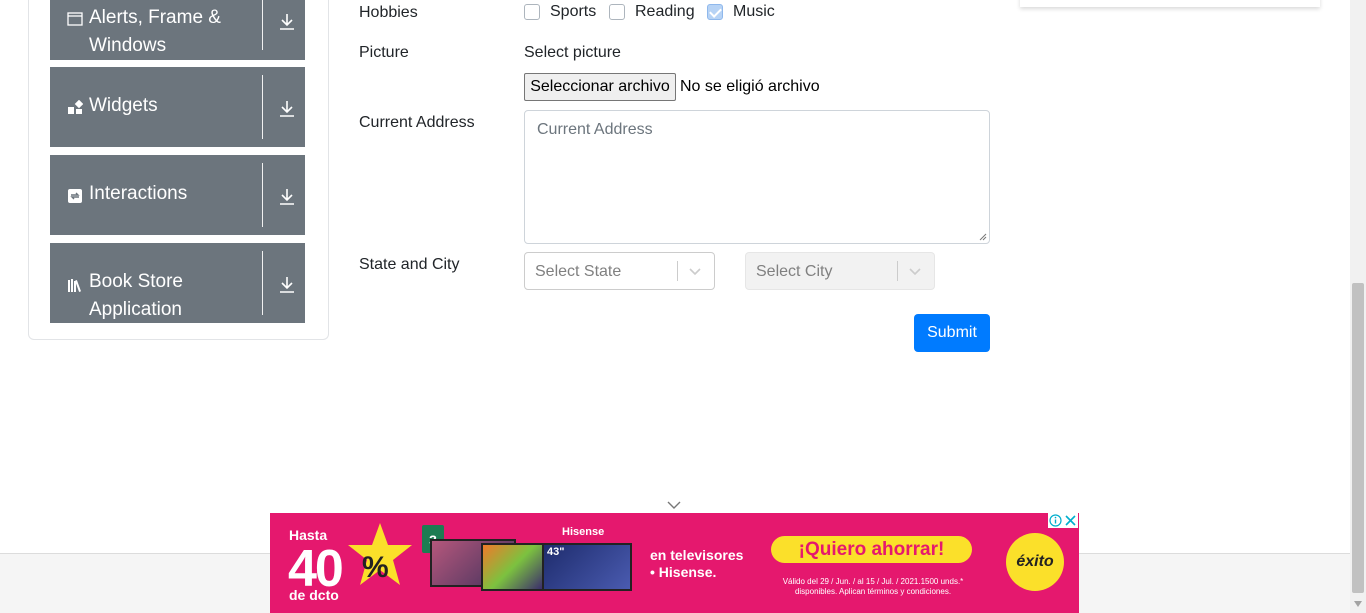 The height and width of the screenshot is (613, 1366). Describe the element at coordinates (757, 177) in the screenshot. I see `current-address-input: Current Address` at that location.